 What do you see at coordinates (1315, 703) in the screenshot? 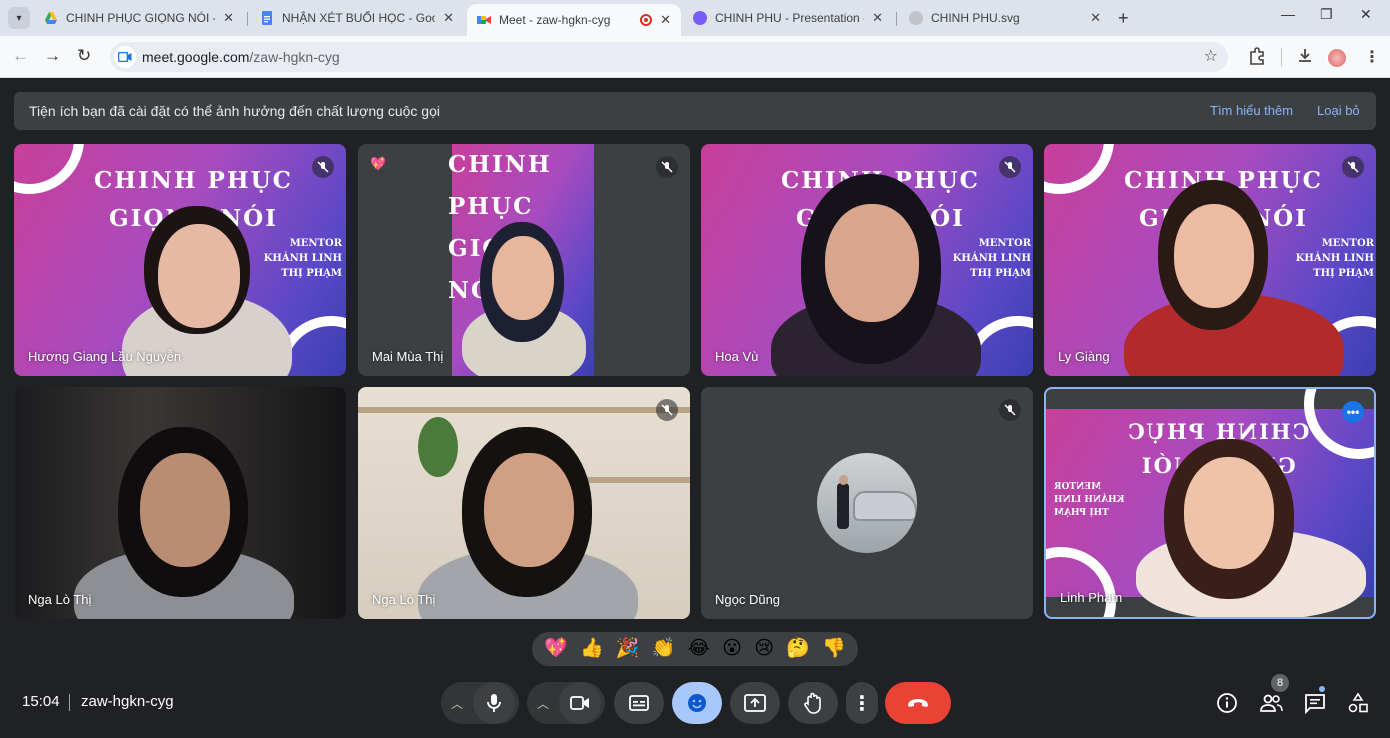
I see `chat-icon` at bounding box center [1315, 703].